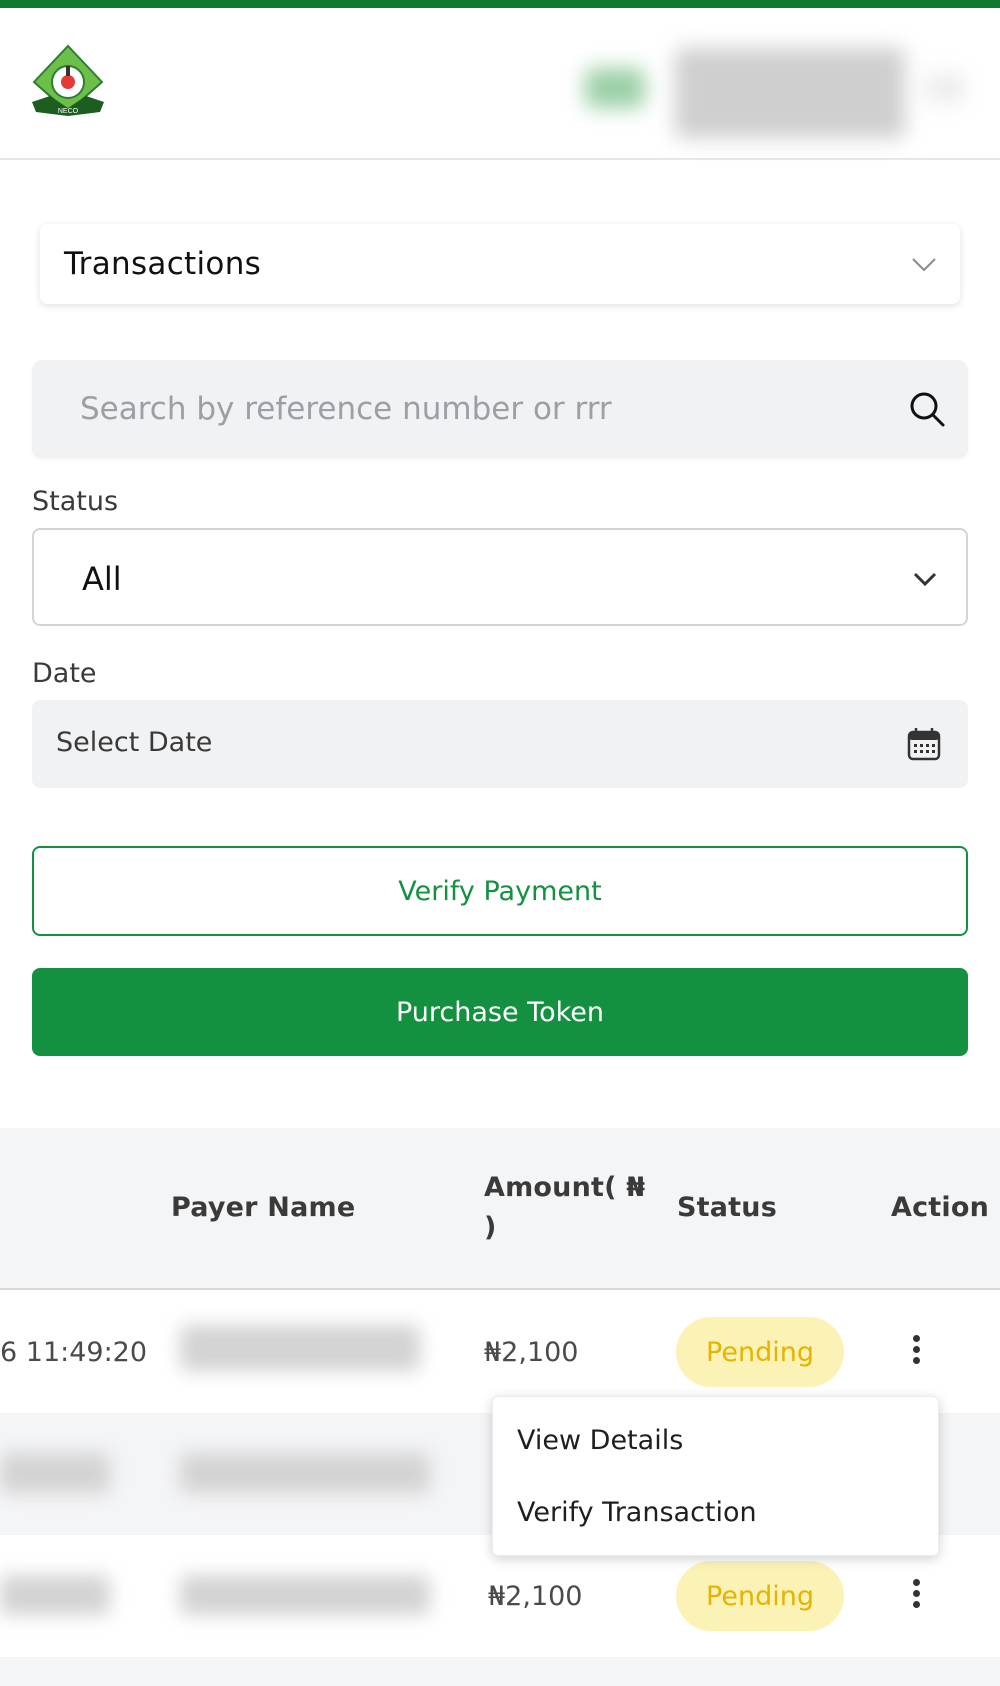  I want to click on search-icon, so click(927, 409).